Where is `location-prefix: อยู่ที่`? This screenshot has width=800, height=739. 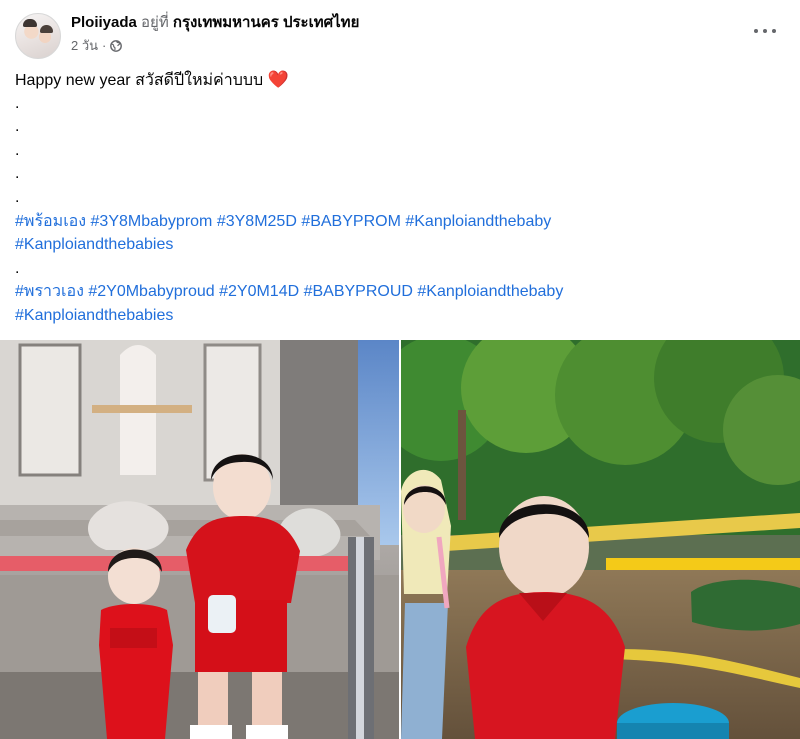
location-prefix: อยู่ที่ is located at coordinates (155, 22).